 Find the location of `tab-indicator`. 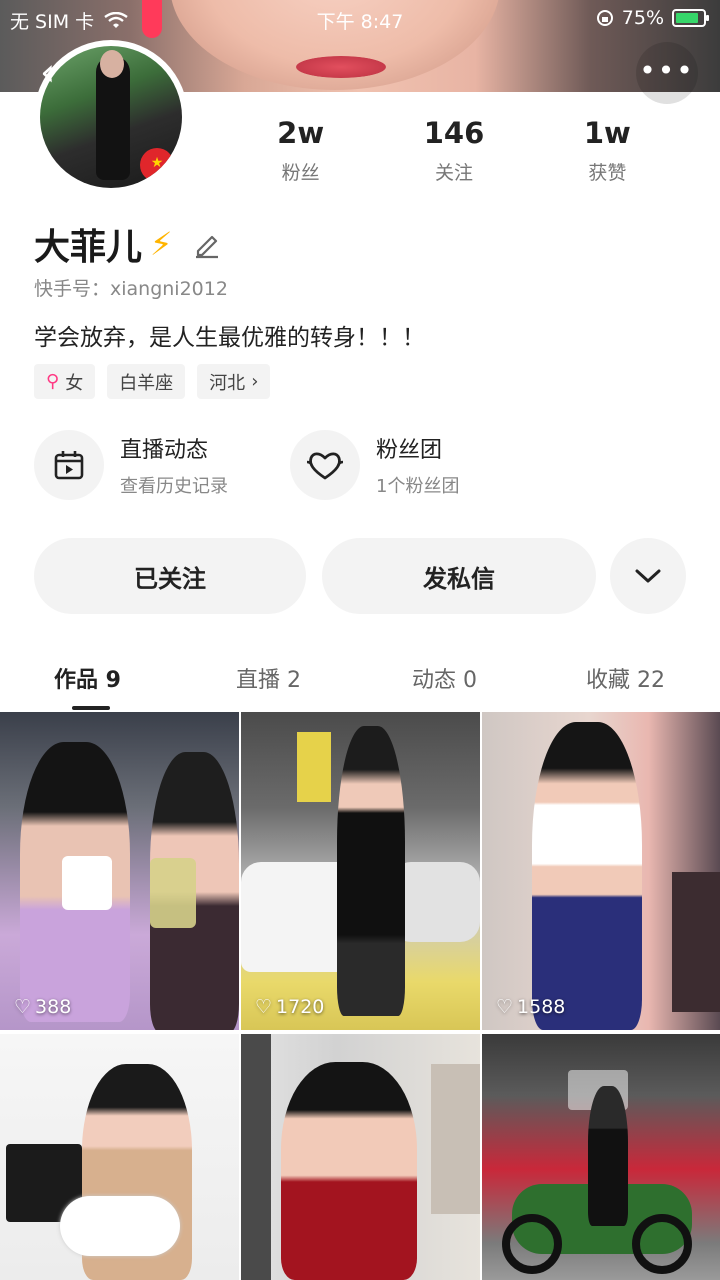

tab-indicator is located at coordinates (91, 708).